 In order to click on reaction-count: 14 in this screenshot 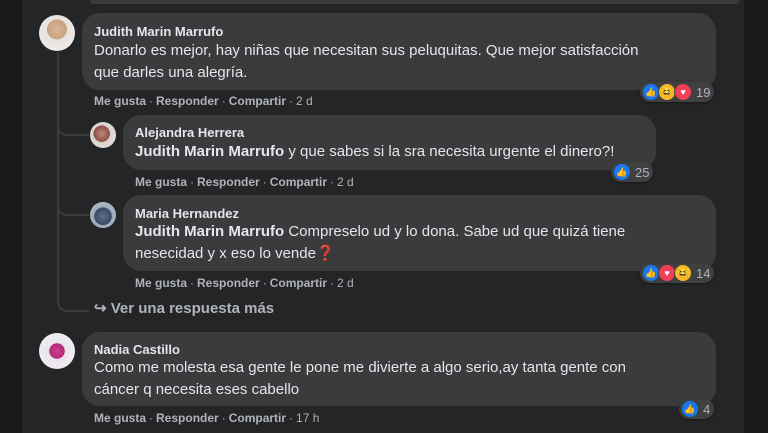, I will do `click(703, 273)`.